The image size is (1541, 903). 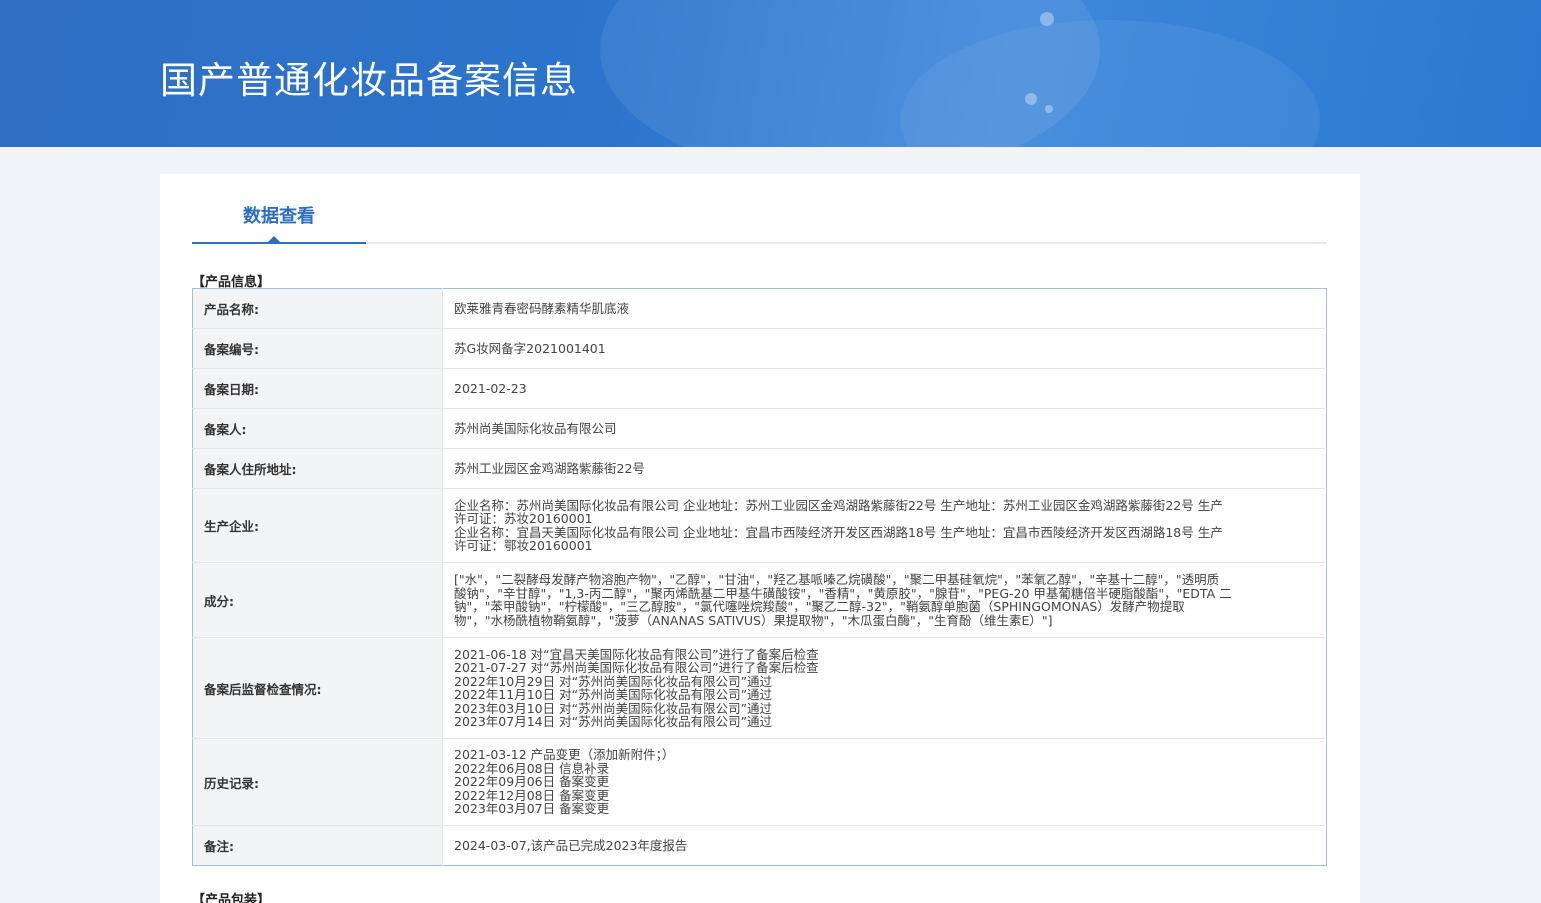 I want to click on text-line: 2022年06月08日 信息补录, so click(x=532, y=768).